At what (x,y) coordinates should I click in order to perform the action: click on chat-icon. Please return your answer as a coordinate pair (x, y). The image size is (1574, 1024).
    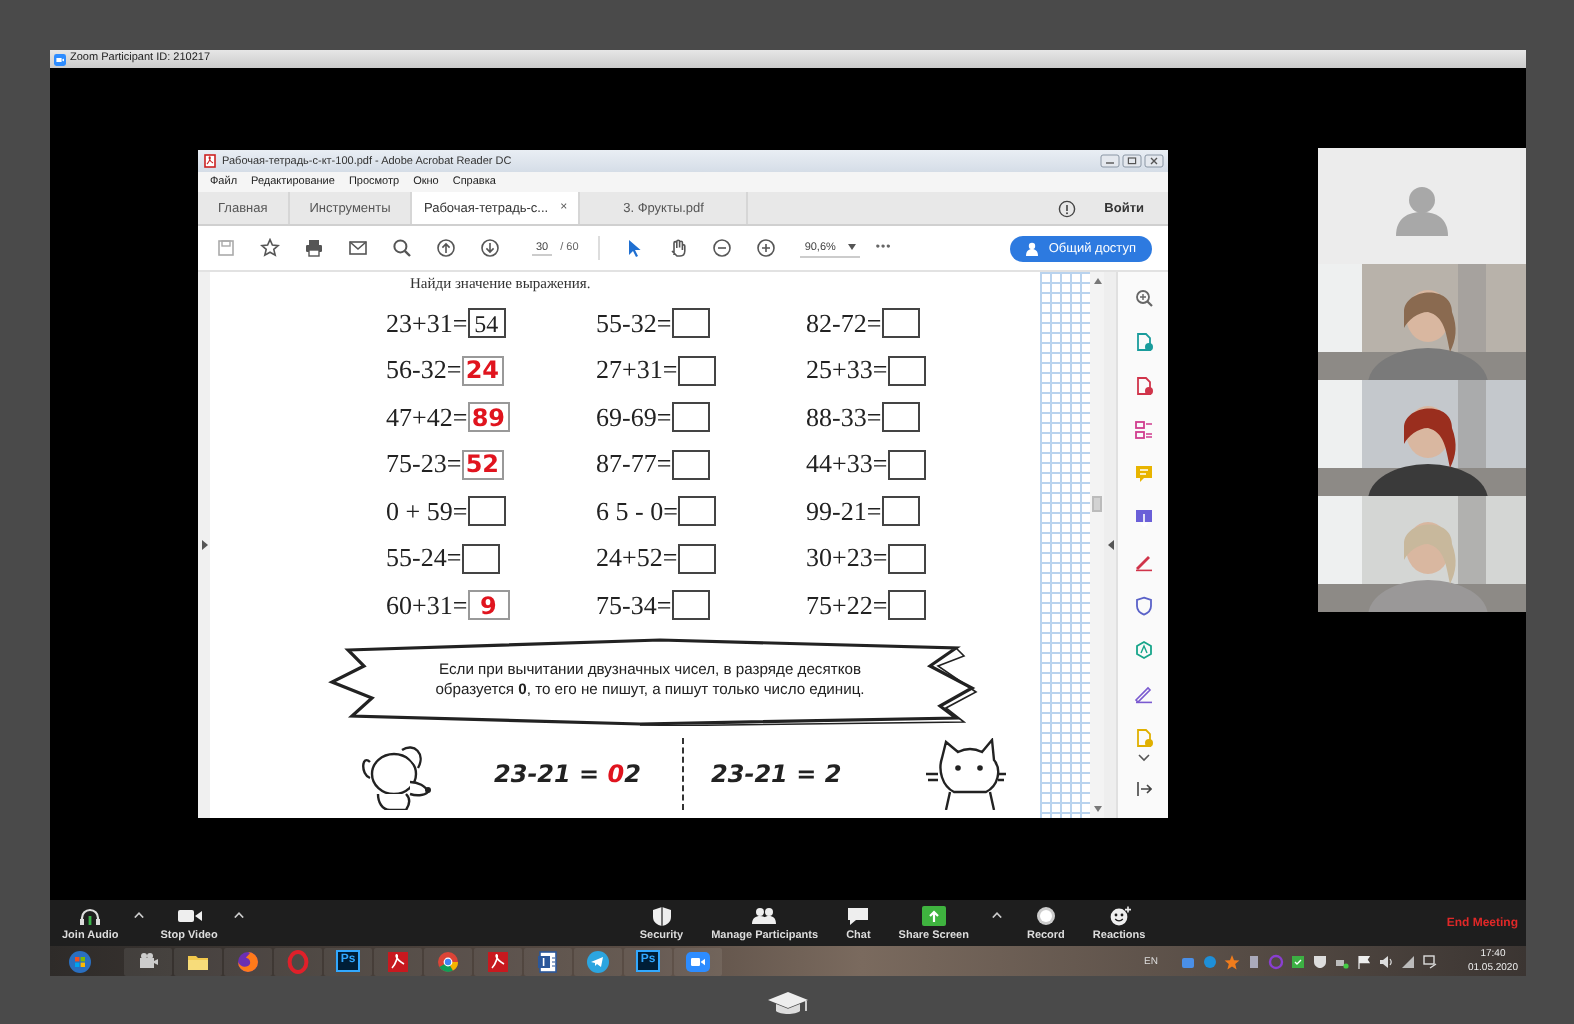
    Looking at the image, I should click on (858, 915).